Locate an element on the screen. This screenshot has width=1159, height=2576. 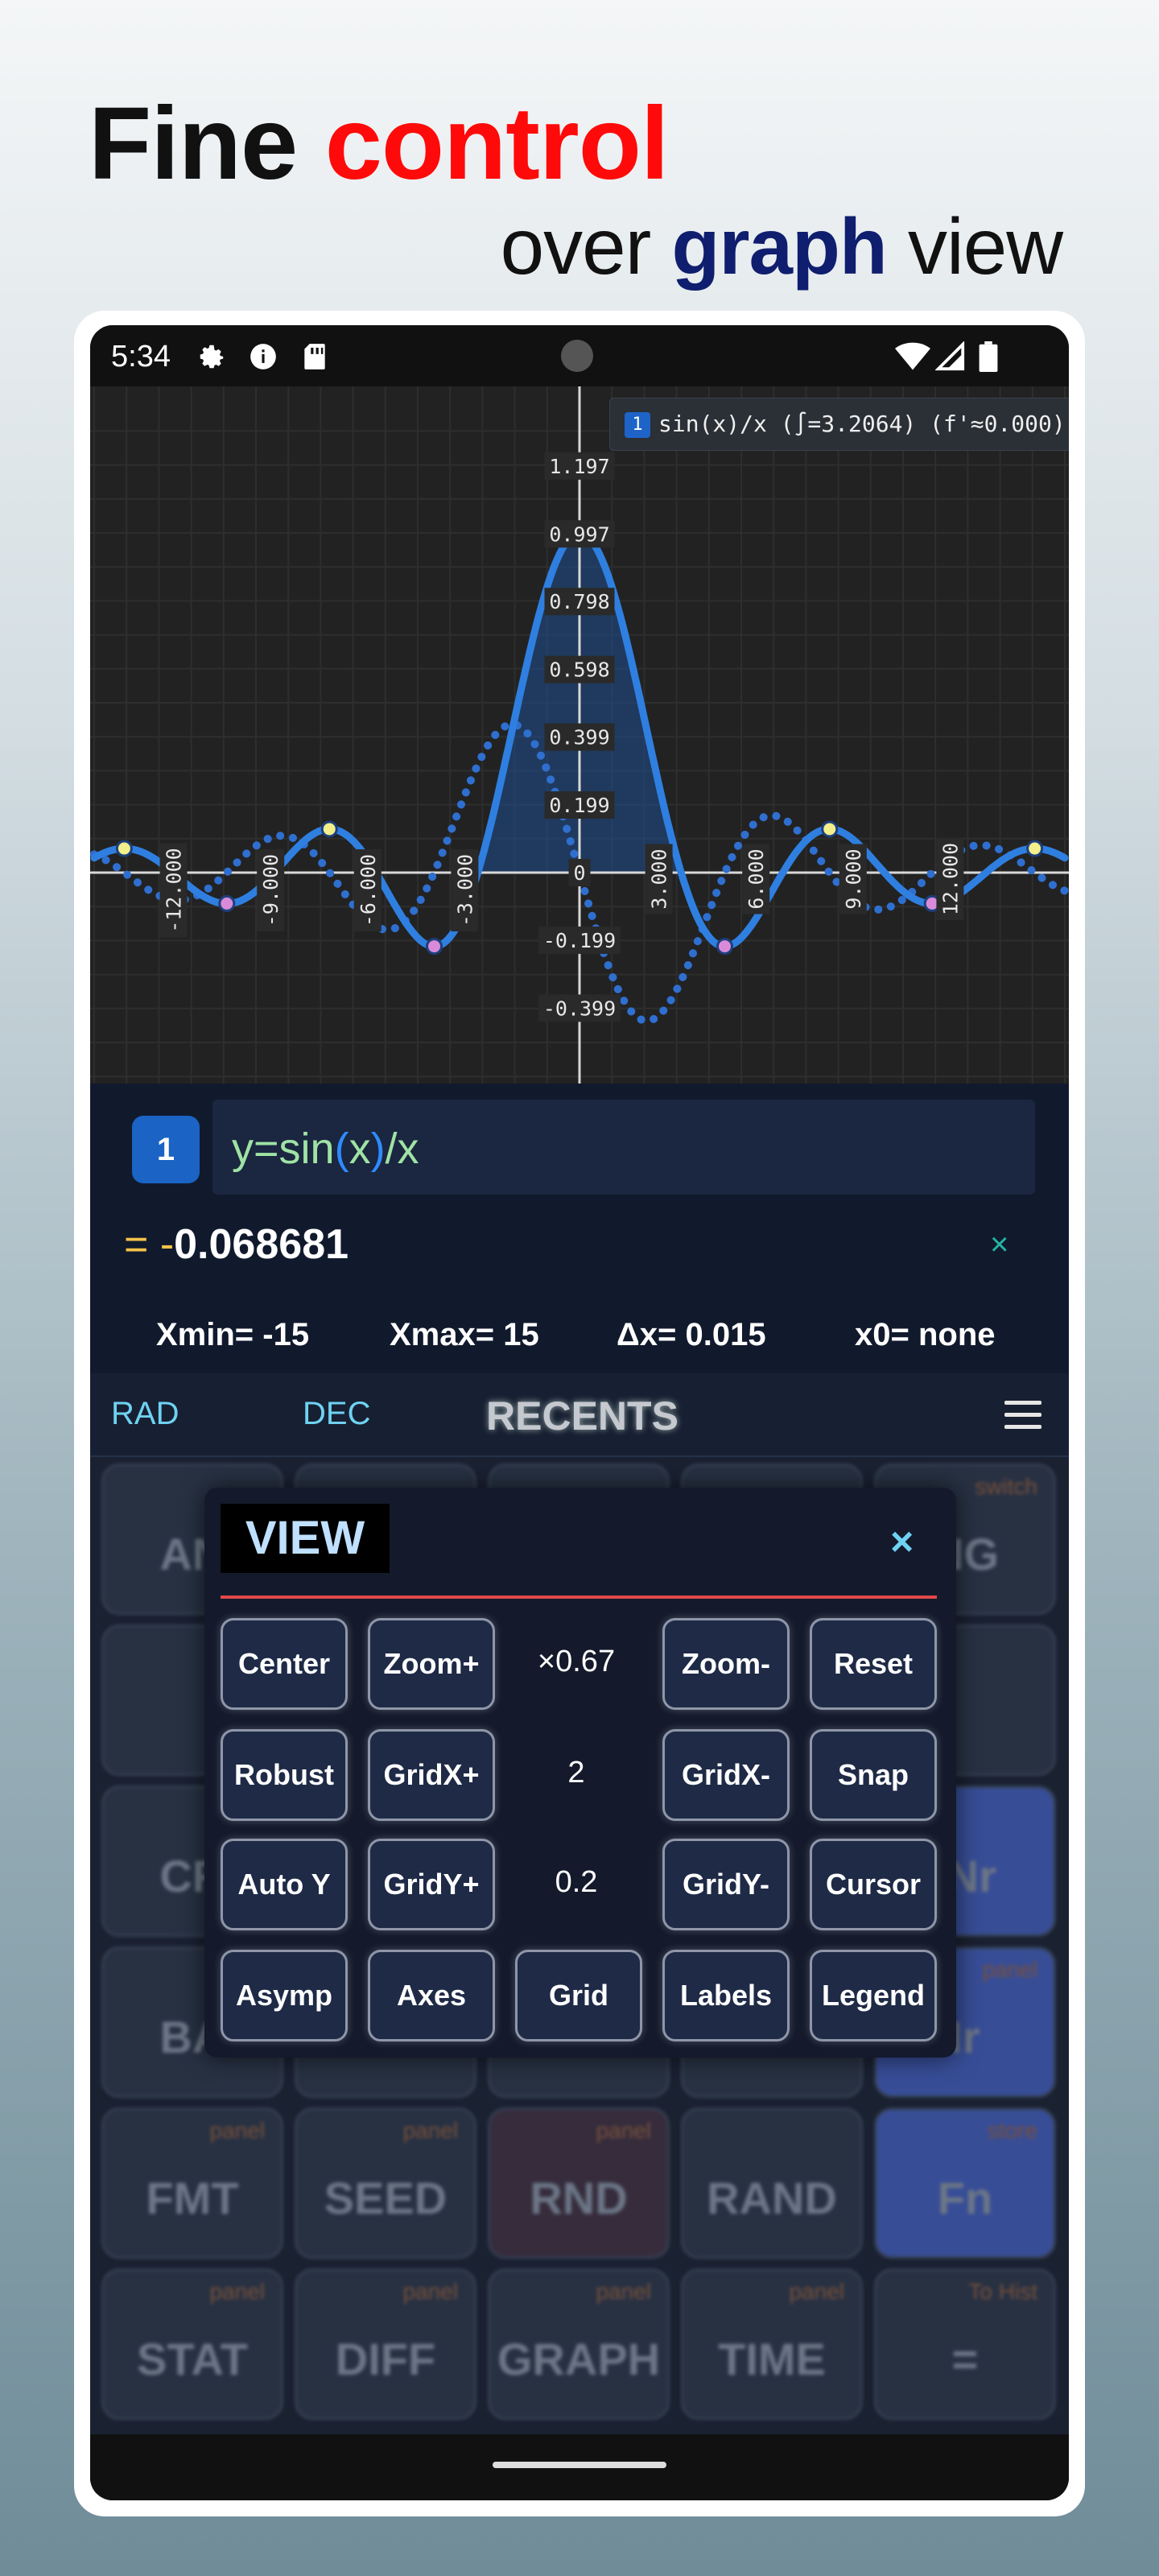
legend-text: sin(x)/x (∫=3.2064) (f'≈0.000) is located at coordinates (862, 424).